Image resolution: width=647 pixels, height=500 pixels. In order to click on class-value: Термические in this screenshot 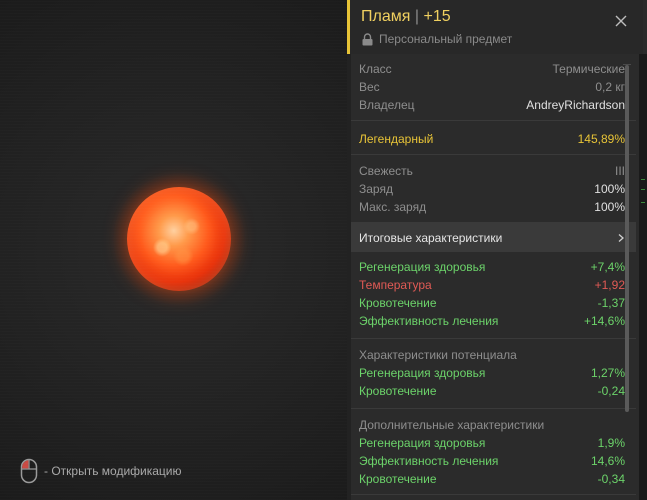, I will do `click(588, 69)`.